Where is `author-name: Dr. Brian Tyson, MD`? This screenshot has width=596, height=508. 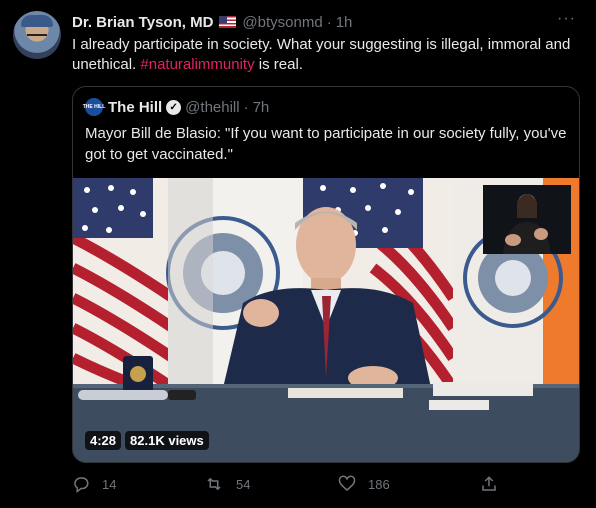 author-name: Dr. Brian Tyson, MD is located at coordinates (142, 22).